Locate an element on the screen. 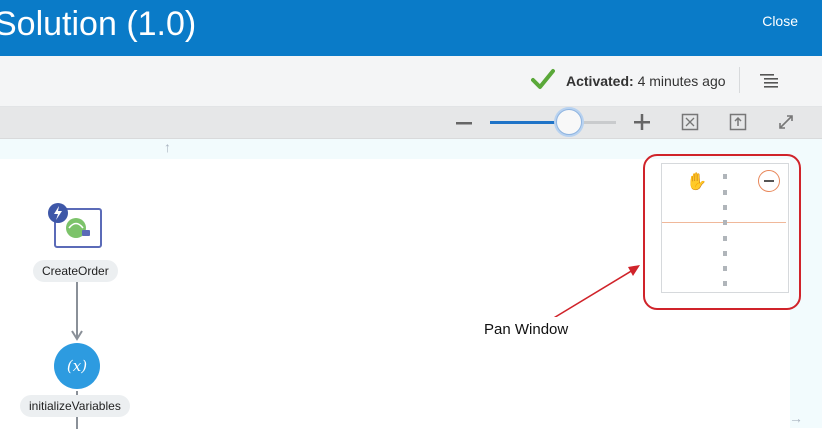  annotation-label: Pan Window is located at coordinates (526, 329).